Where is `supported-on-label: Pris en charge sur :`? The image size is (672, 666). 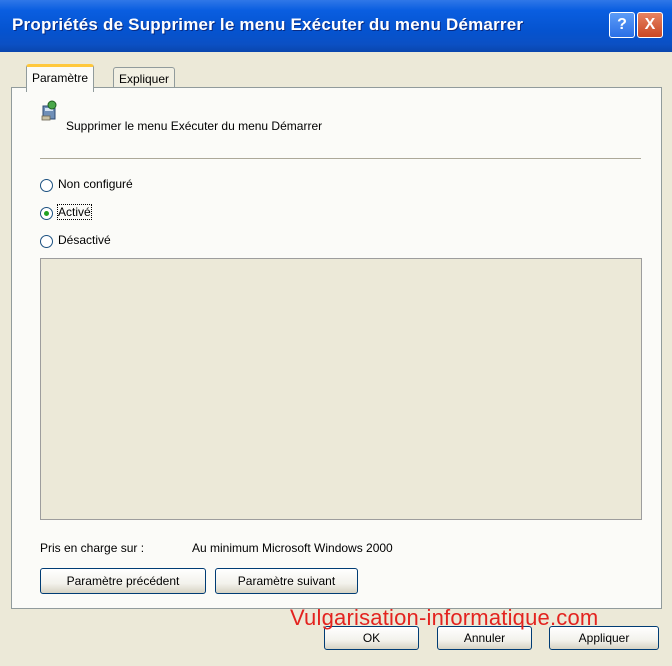
supported-on-label: Pris en charge sur : is located at coordinates (92, 548).